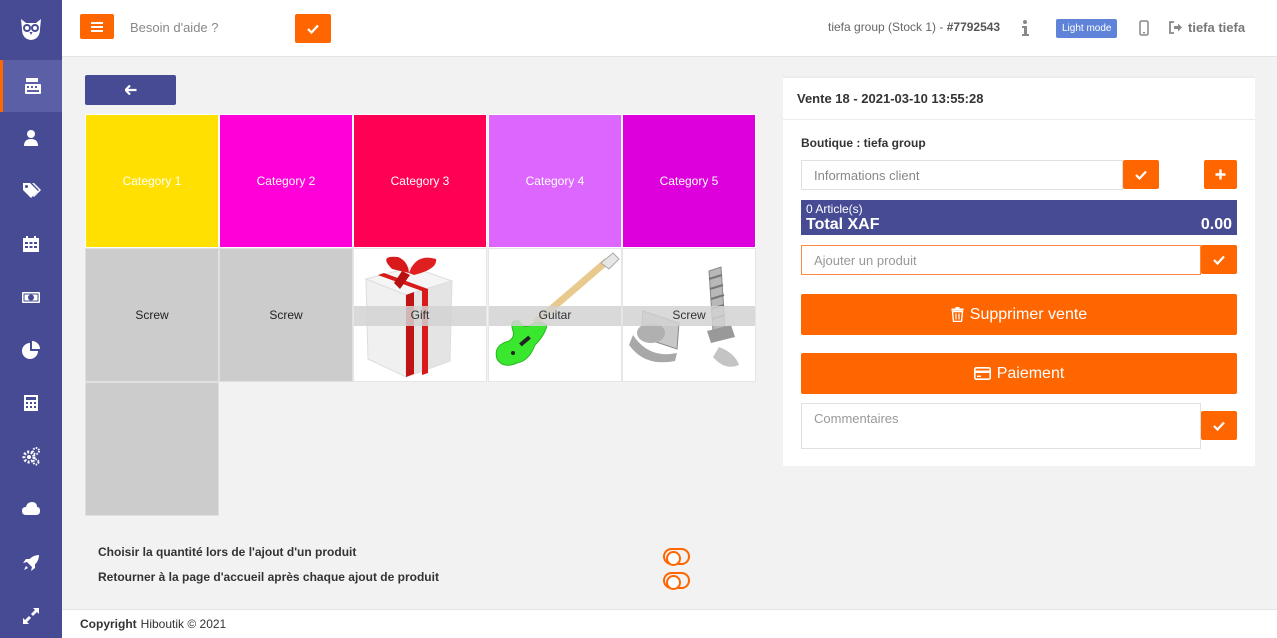 The height and width of the screenshot is (638, 1277). Describe the element at coordinates (982, 373) in the screenshot. I see `credit-card-icon` at that location.